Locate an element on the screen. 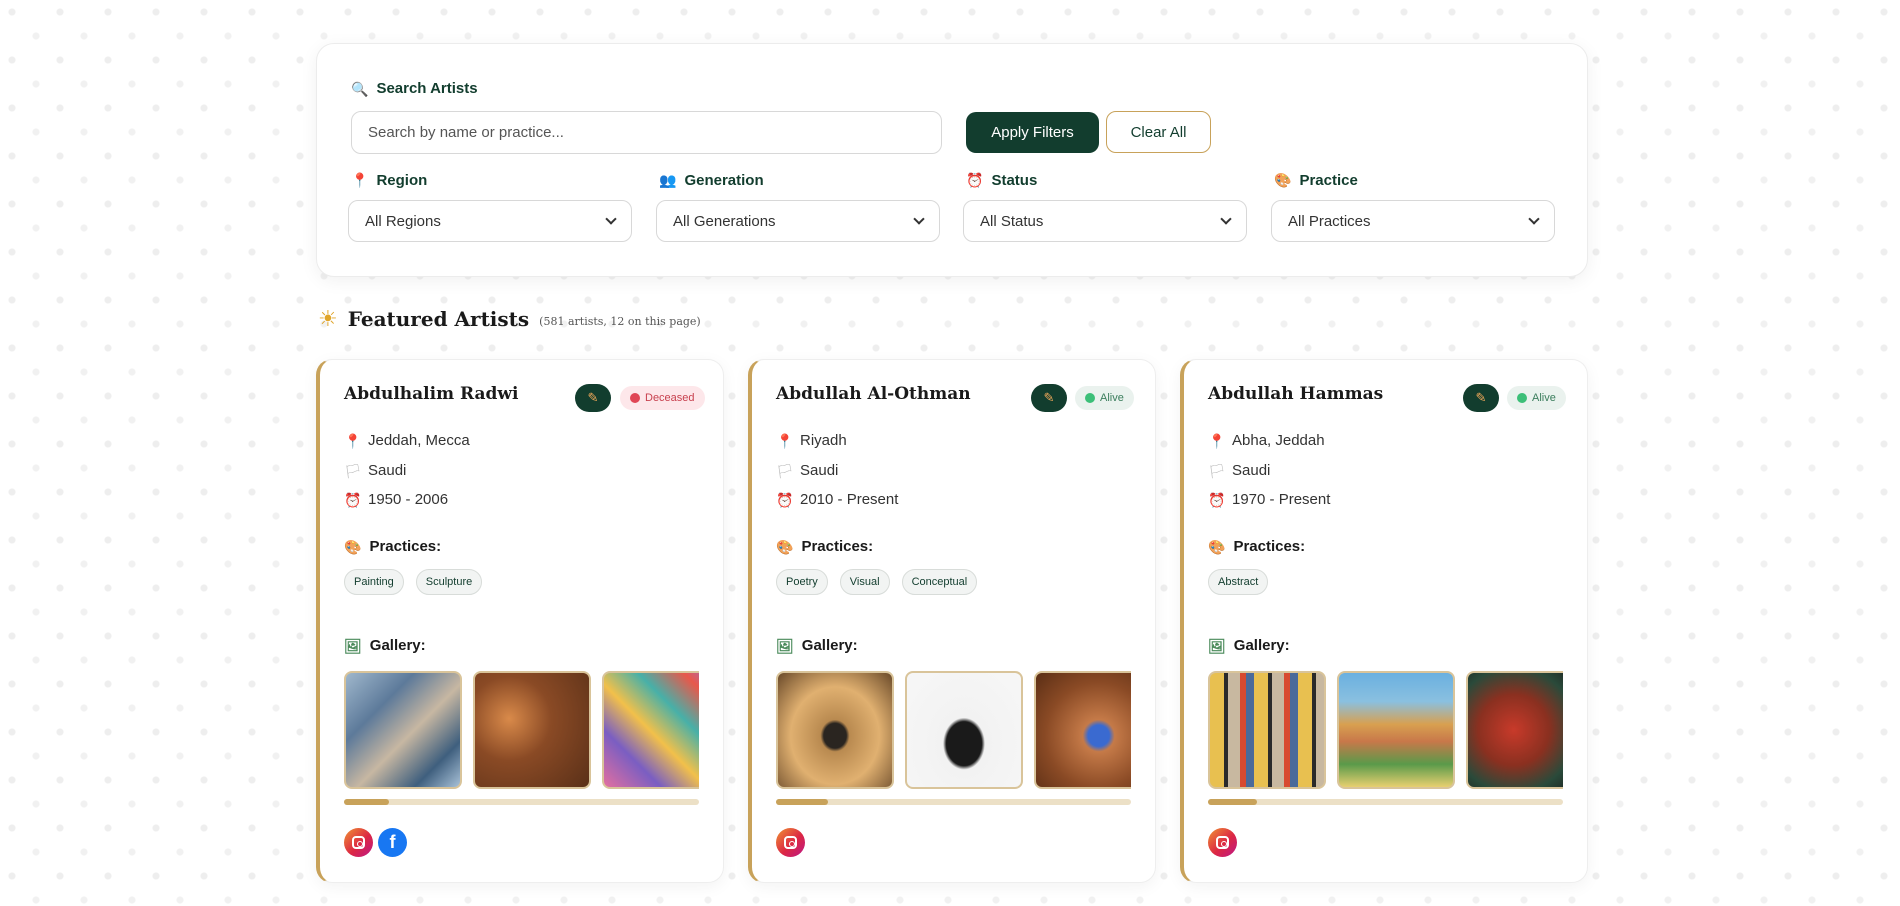 Image resolution: width=1900 pixels, height=906 pixels. social-links: f is located at coordinates (375, 842).